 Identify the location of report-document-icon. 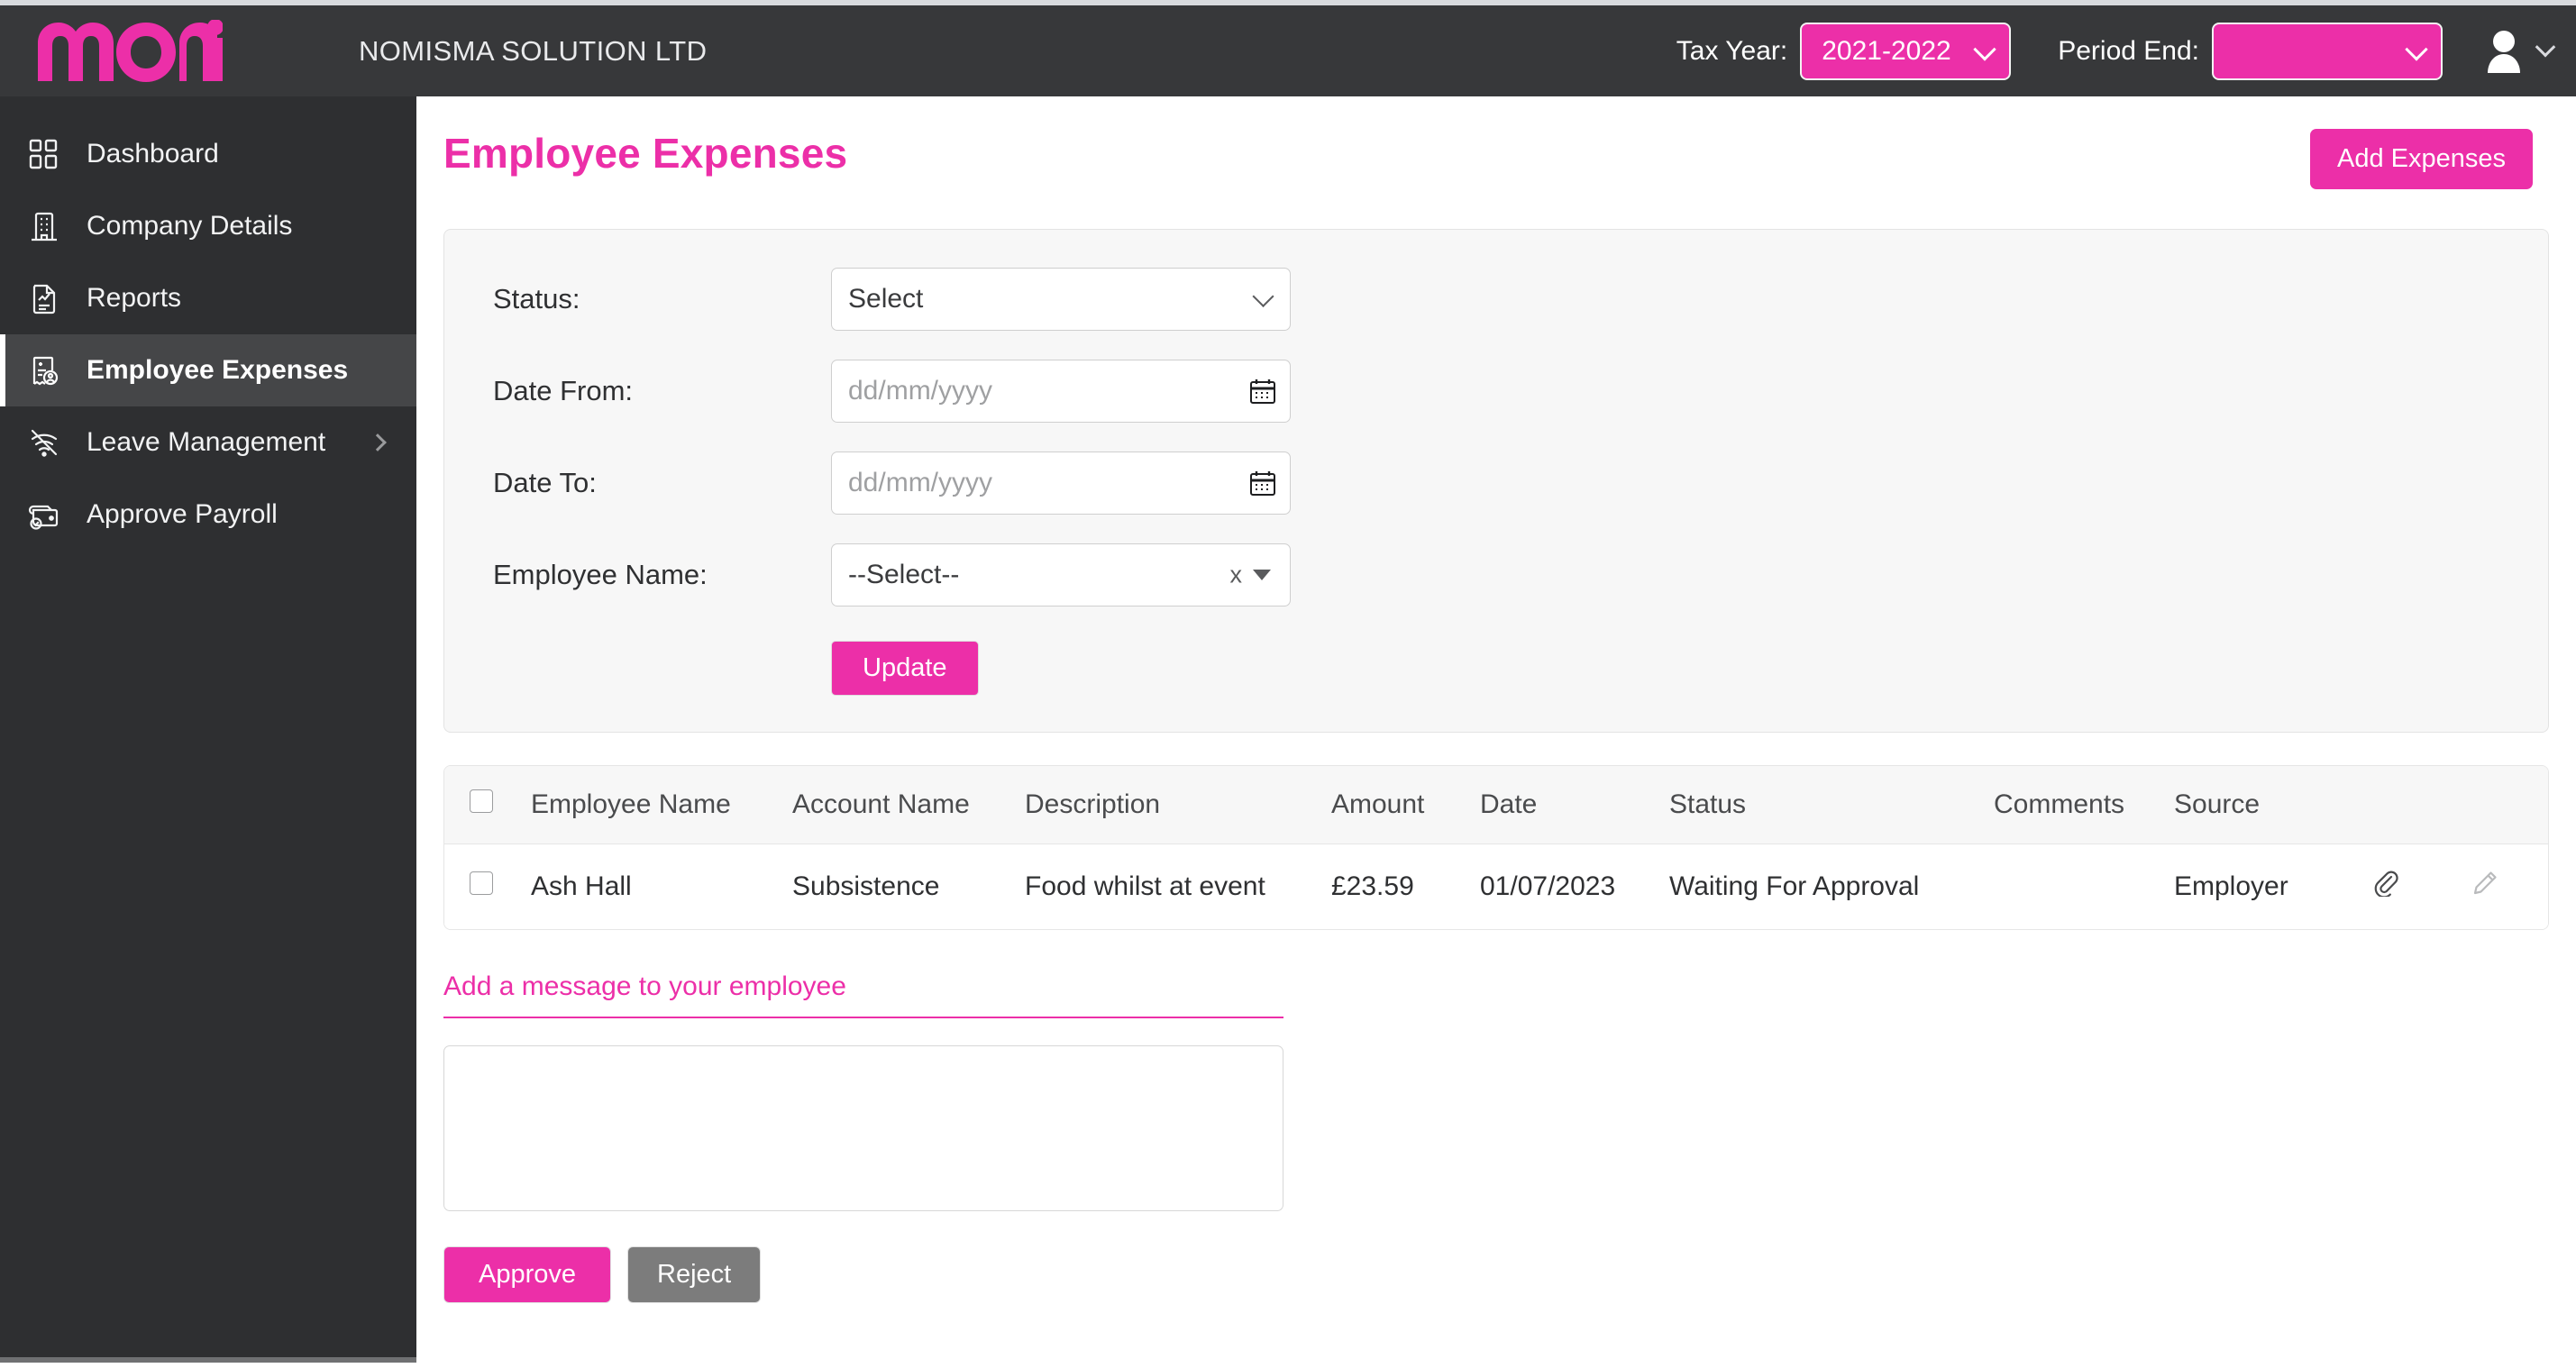
(44, 298).